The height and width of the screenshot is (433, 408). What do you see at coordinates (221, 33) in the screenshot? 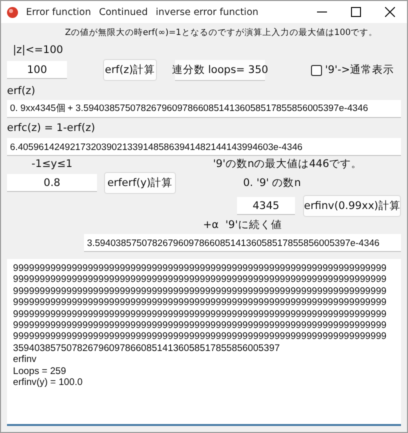
I see `note-text: Zの値が無限大の時erf(∞)=1となるのですが演算上入力の最大値は100です。` at bounding box center [221, 33].